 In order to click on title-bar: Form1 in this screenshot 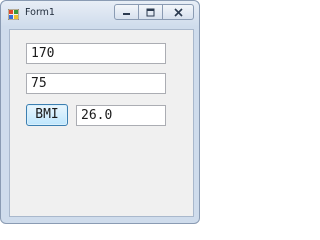, I will do `click(100, 14)`.